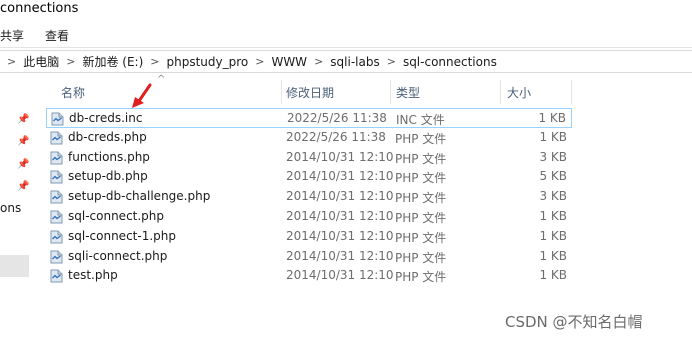 This screenshot has width=692, height=340. What do you see at coordinates (93, 275) in the screenshot?
I see `file-name: test.php` at bounding box center [93, 275].